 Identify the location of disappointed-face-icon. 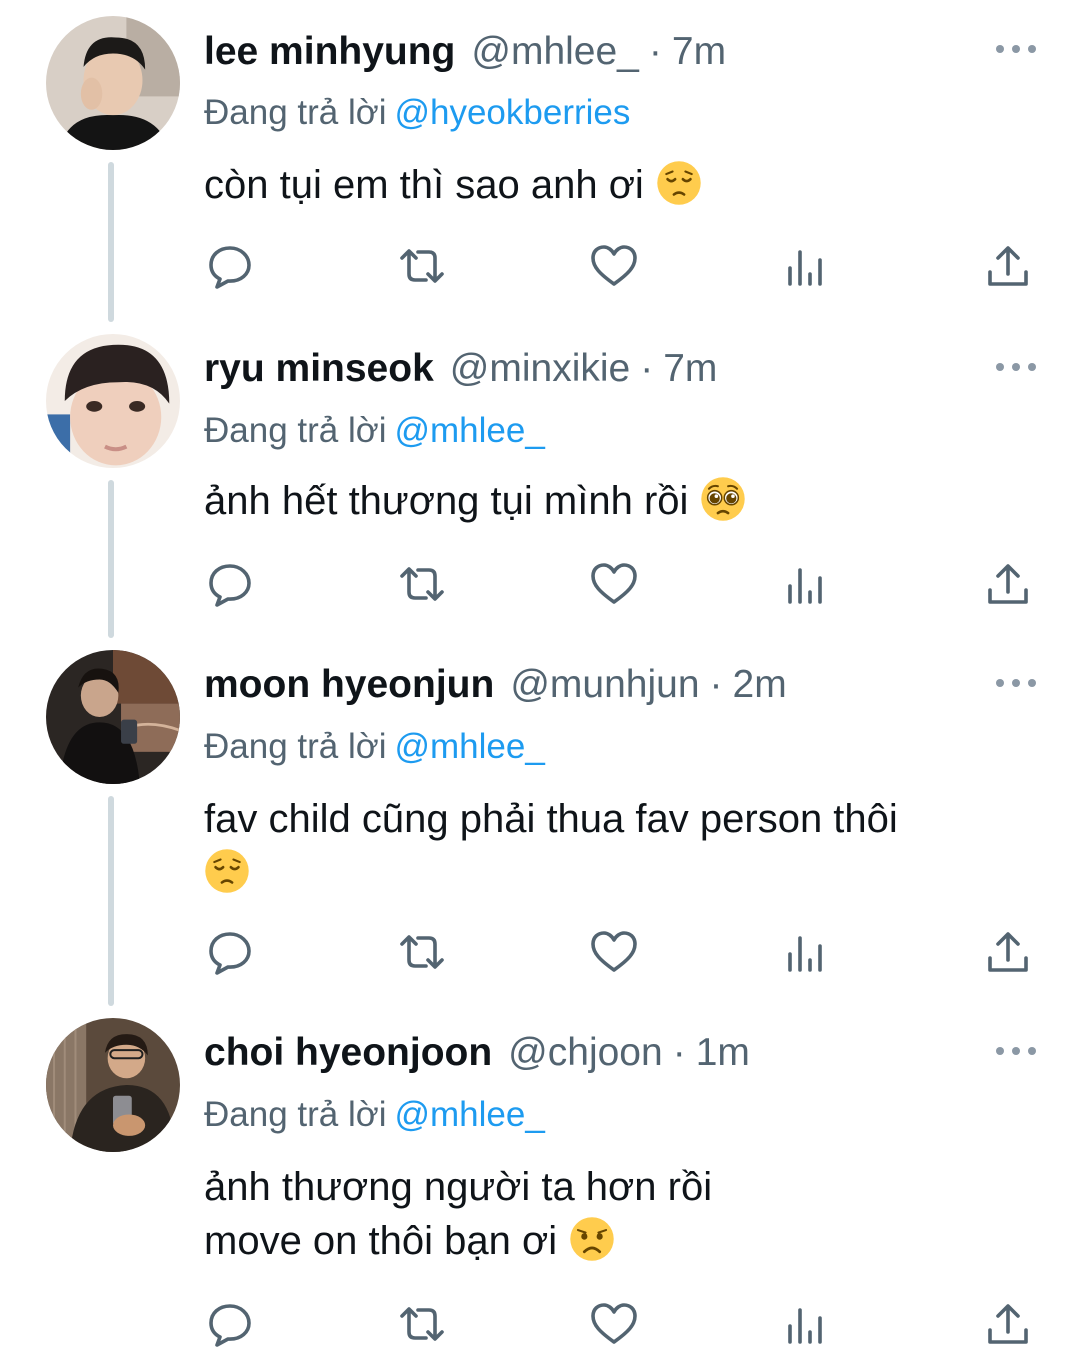
(592, 1239).